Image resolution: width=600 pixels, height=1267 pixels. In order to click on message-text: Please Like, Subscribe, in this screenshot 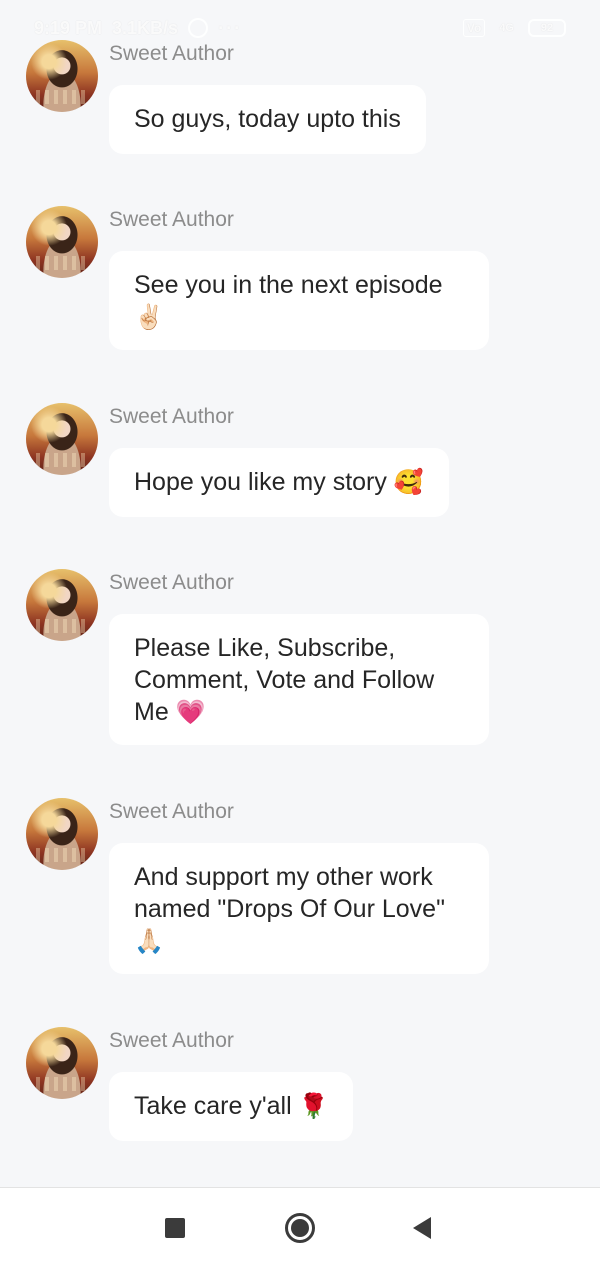, I will do `click(265, 648)`.